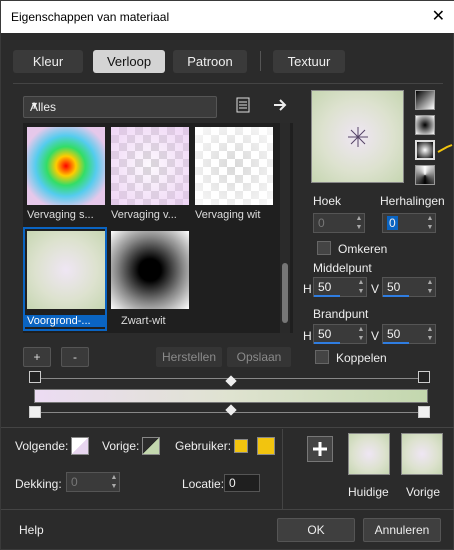 This screenshot has height=550, width=454. Describe the element at coordinates (231, 410) in the screenshot. I see `color-midpoint-diamond` at that location.